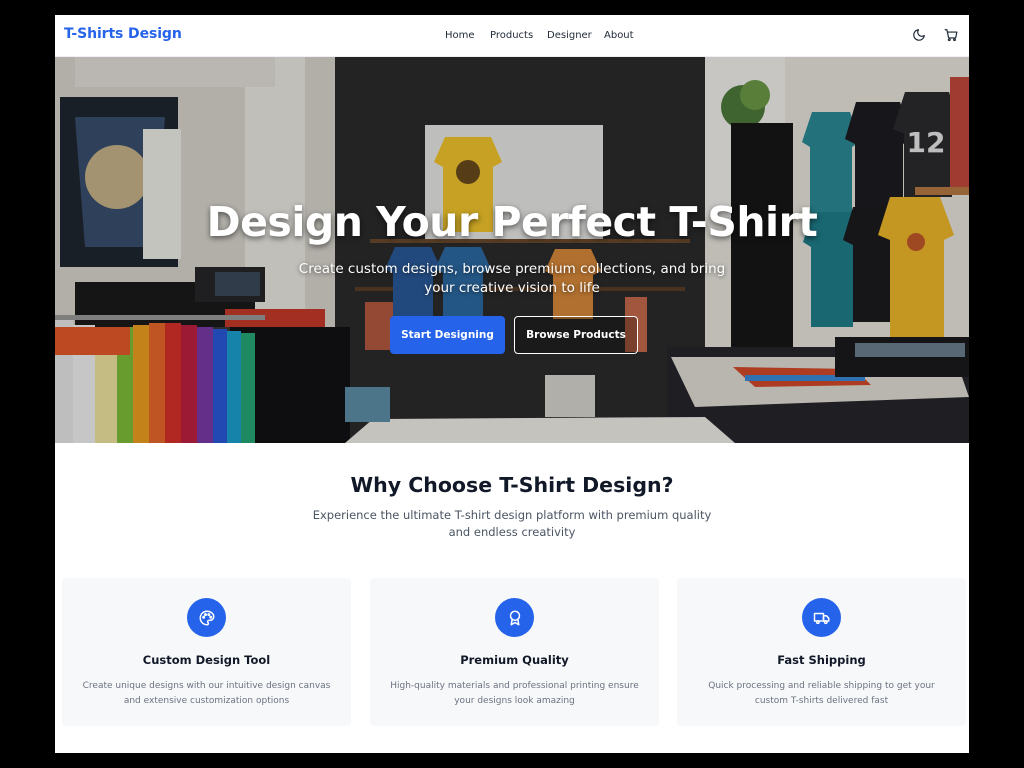 The width and height of the screenshot is (1024, 768). What do you see at coordinates (821, 660) in the screenshot?
I see `feature-title: Fast Shipping` at bounding box center [821, 660].